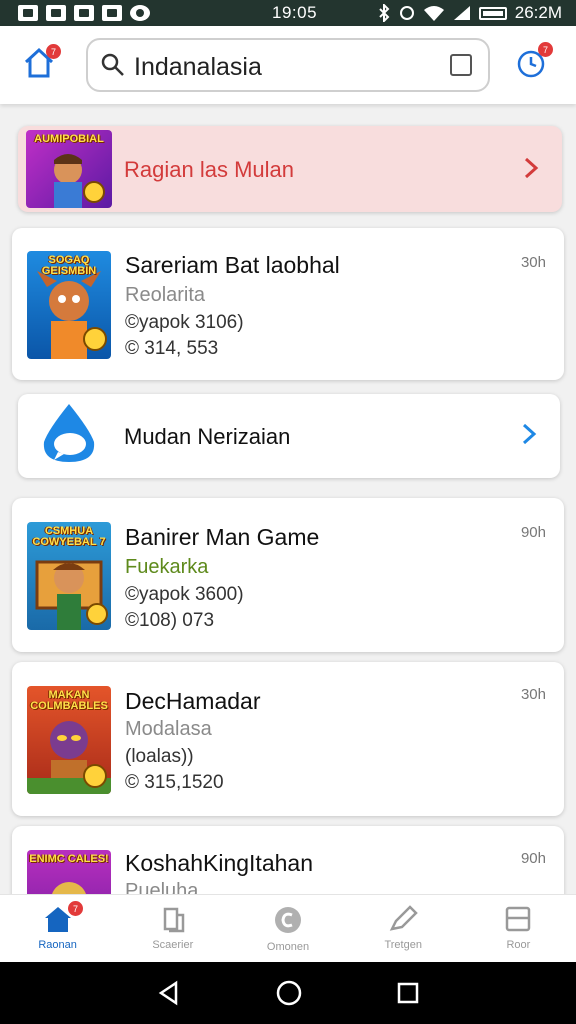 Image resolution: width=576 pixels, height=1024 pixels. I want to click on chat-bubble-icon, so click(69, 433).